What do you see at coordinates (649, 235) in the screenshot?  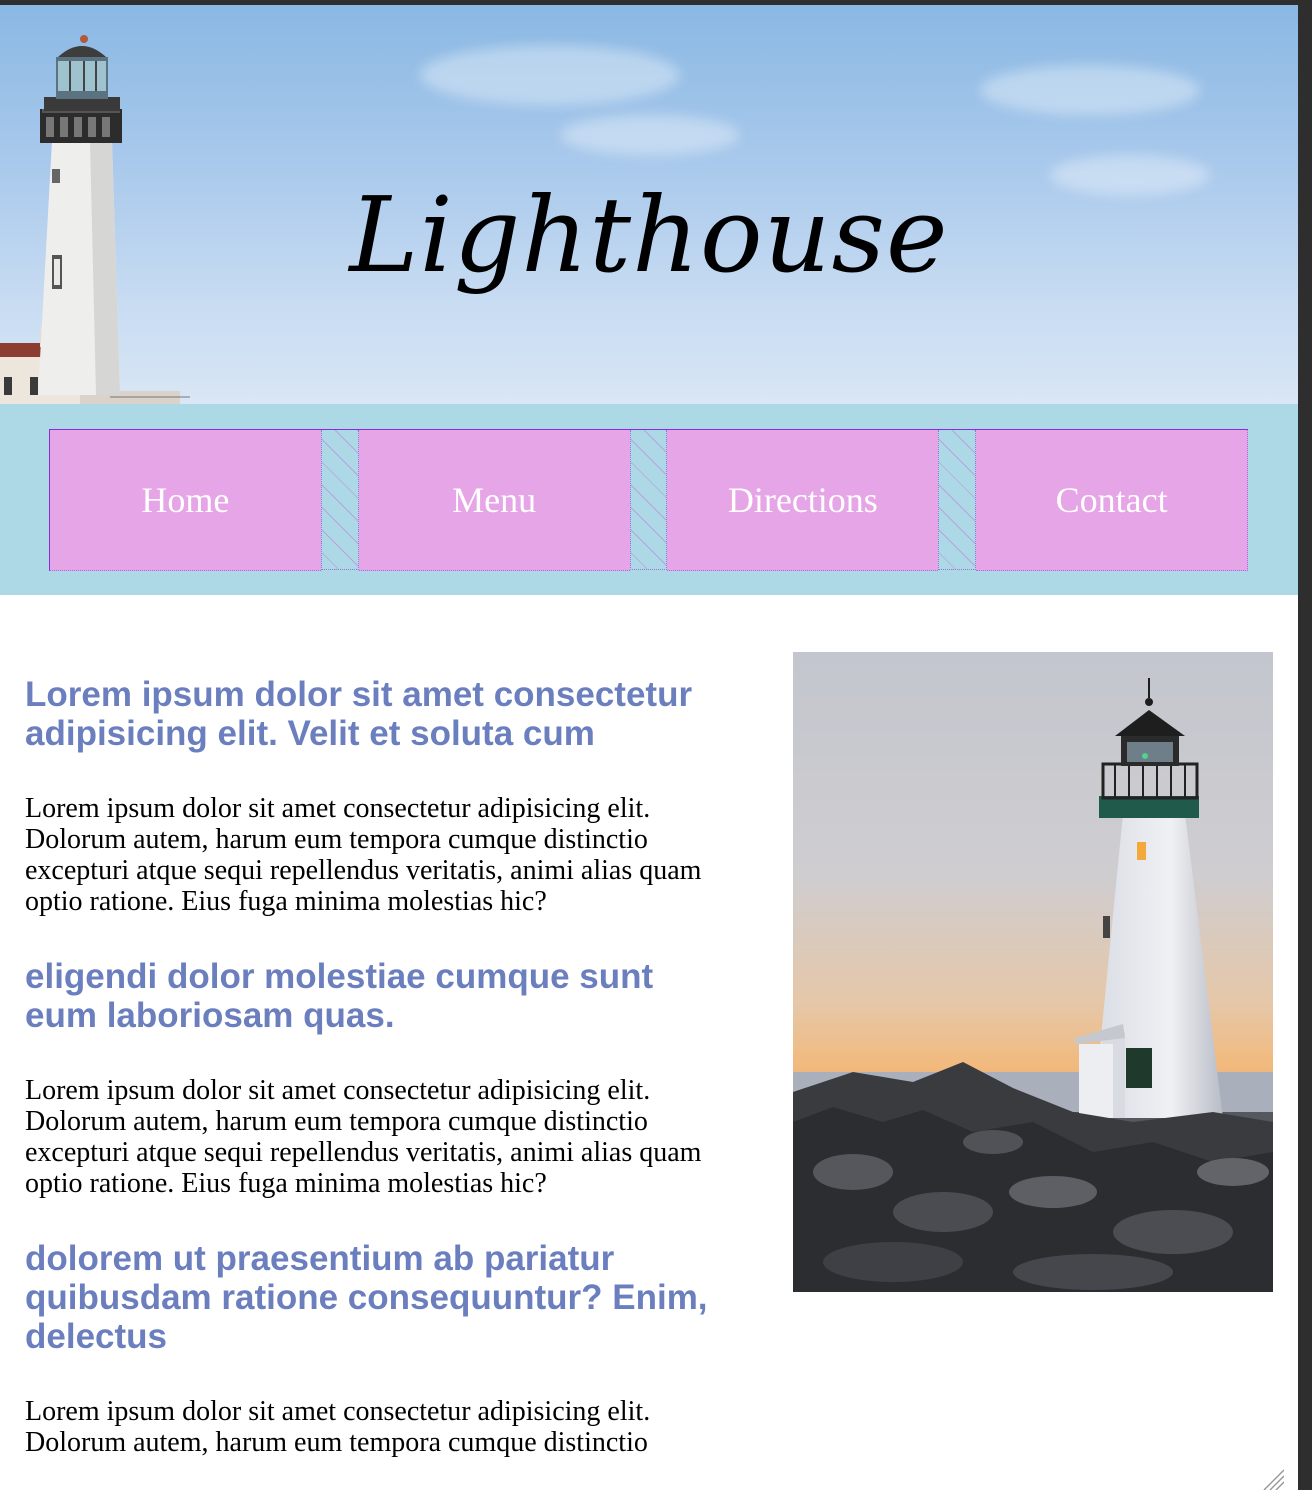 I see `site-title: Lighthouse` at bounding box center [649, 235].